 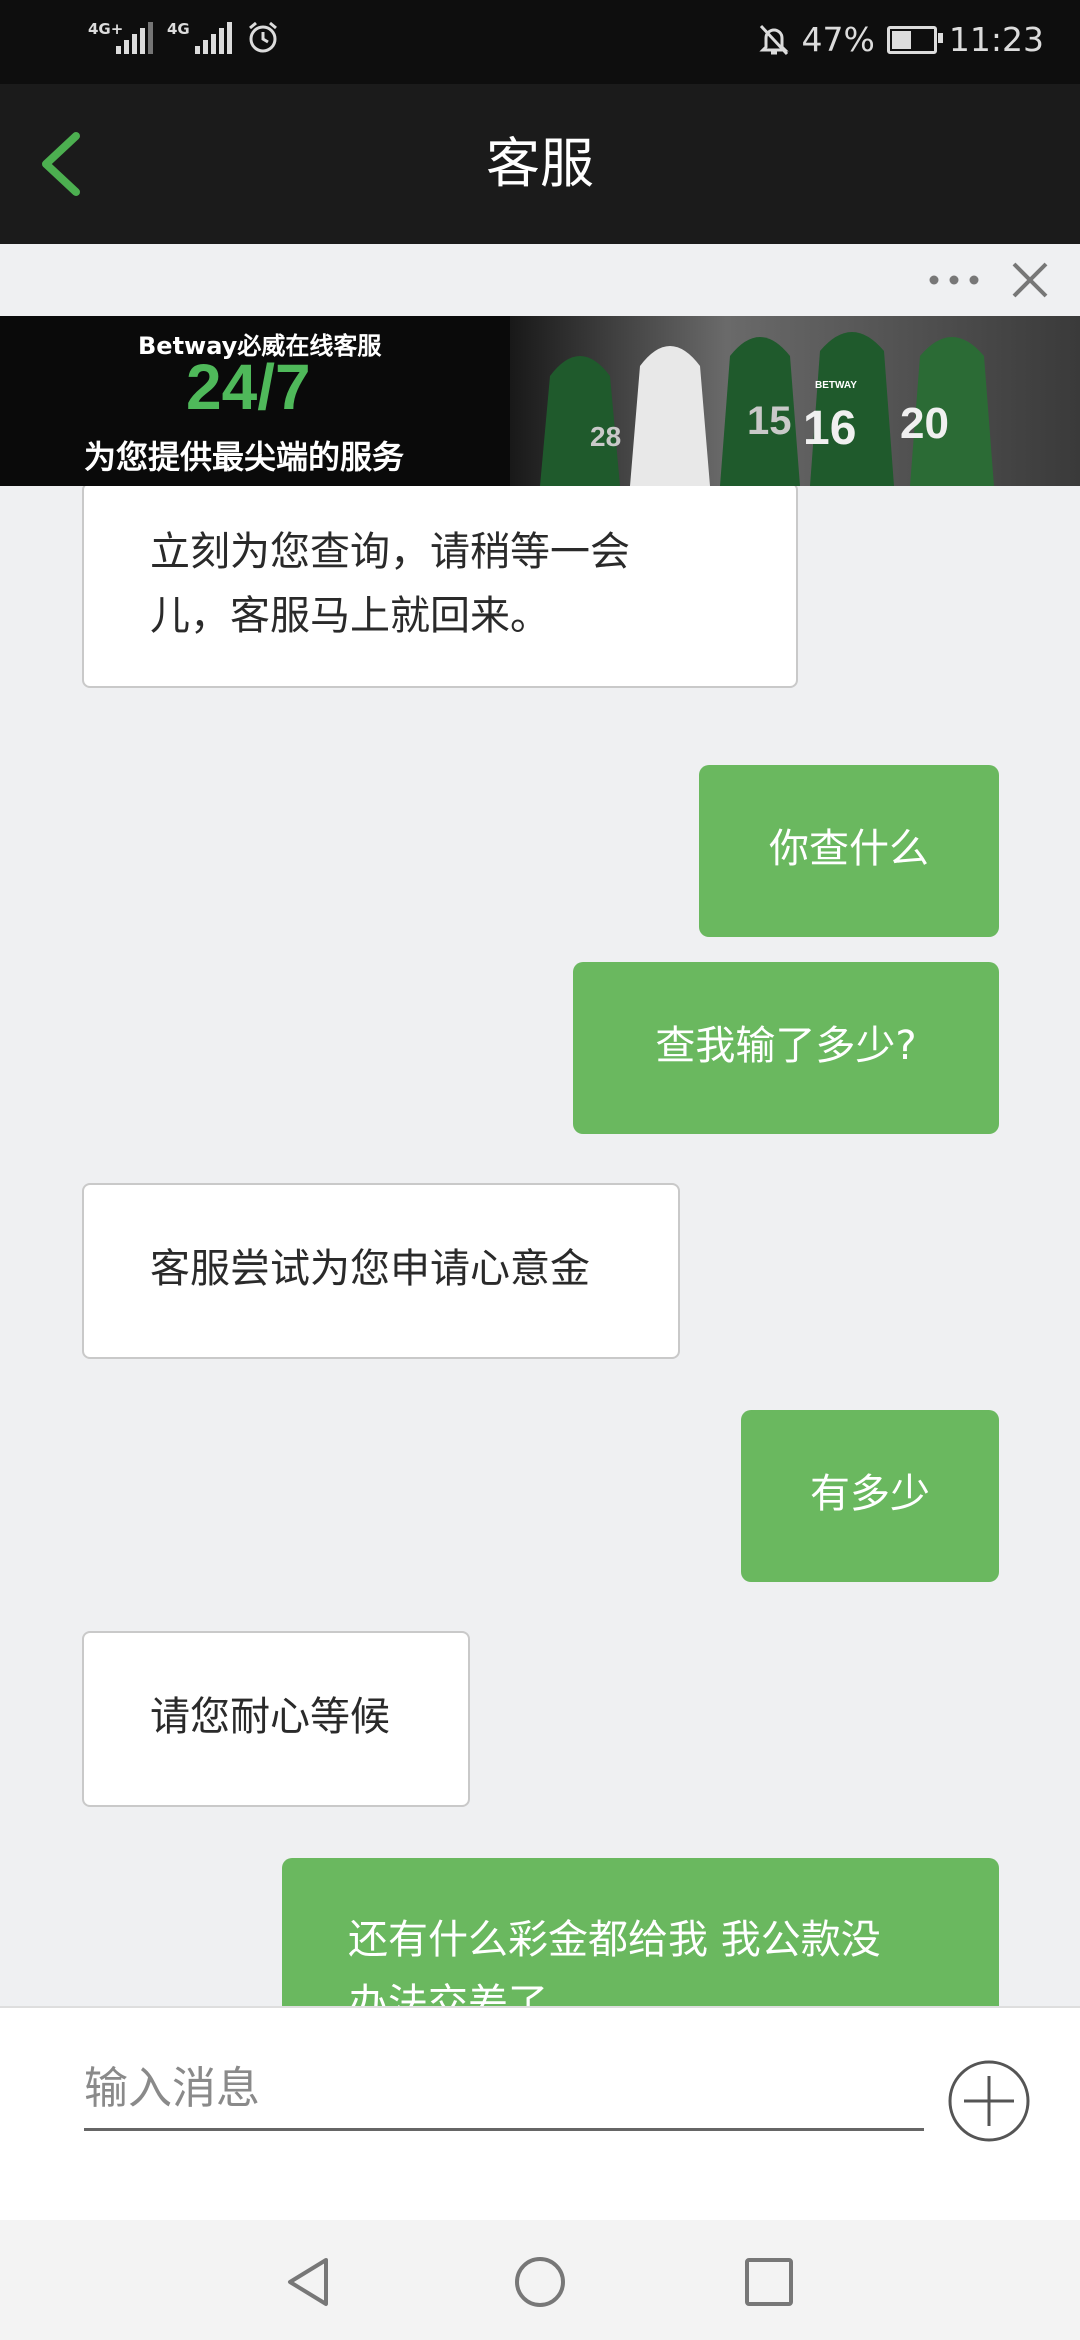 What do you see at coordinates (390, 552) in the screenshot?
I see `message-line: 立刻为您查询，请稍等一会` at bounding box center [390, 552].